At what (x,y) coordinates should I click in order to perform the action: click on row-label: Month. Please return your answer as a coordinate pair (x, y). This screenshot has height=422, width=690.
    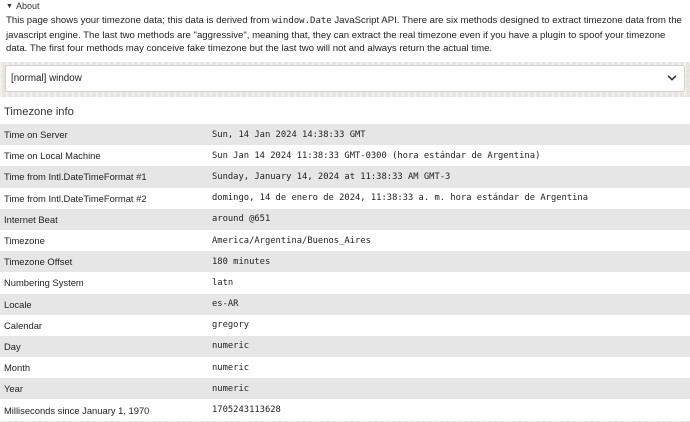
    Looking at the image, I should click on (17, 368).